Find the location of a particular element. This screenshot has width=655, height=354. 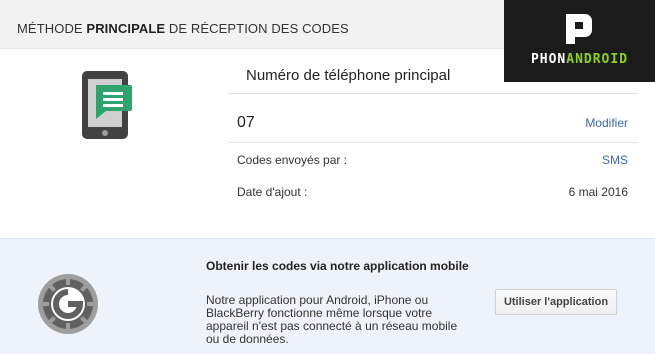

sms-method-link: SMS is located at coordinates (615, 160).